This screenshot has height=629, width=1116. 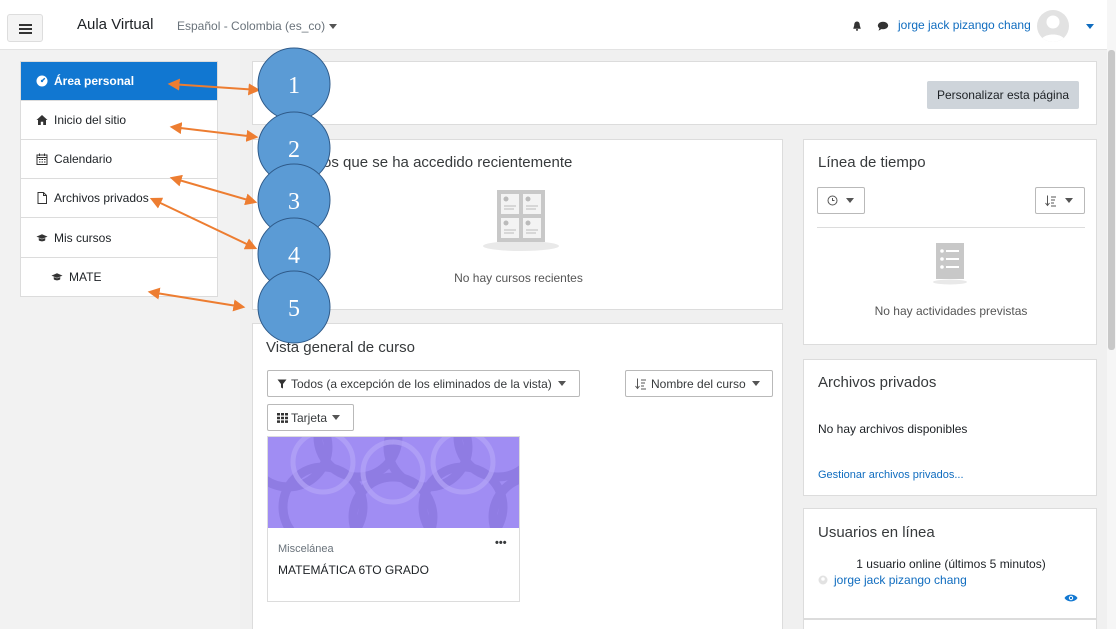 What do you see at coordinates (101, 198) in the screenshot?
I see `nav-item-label: Archivos privados` at bounding box center [101, 198].